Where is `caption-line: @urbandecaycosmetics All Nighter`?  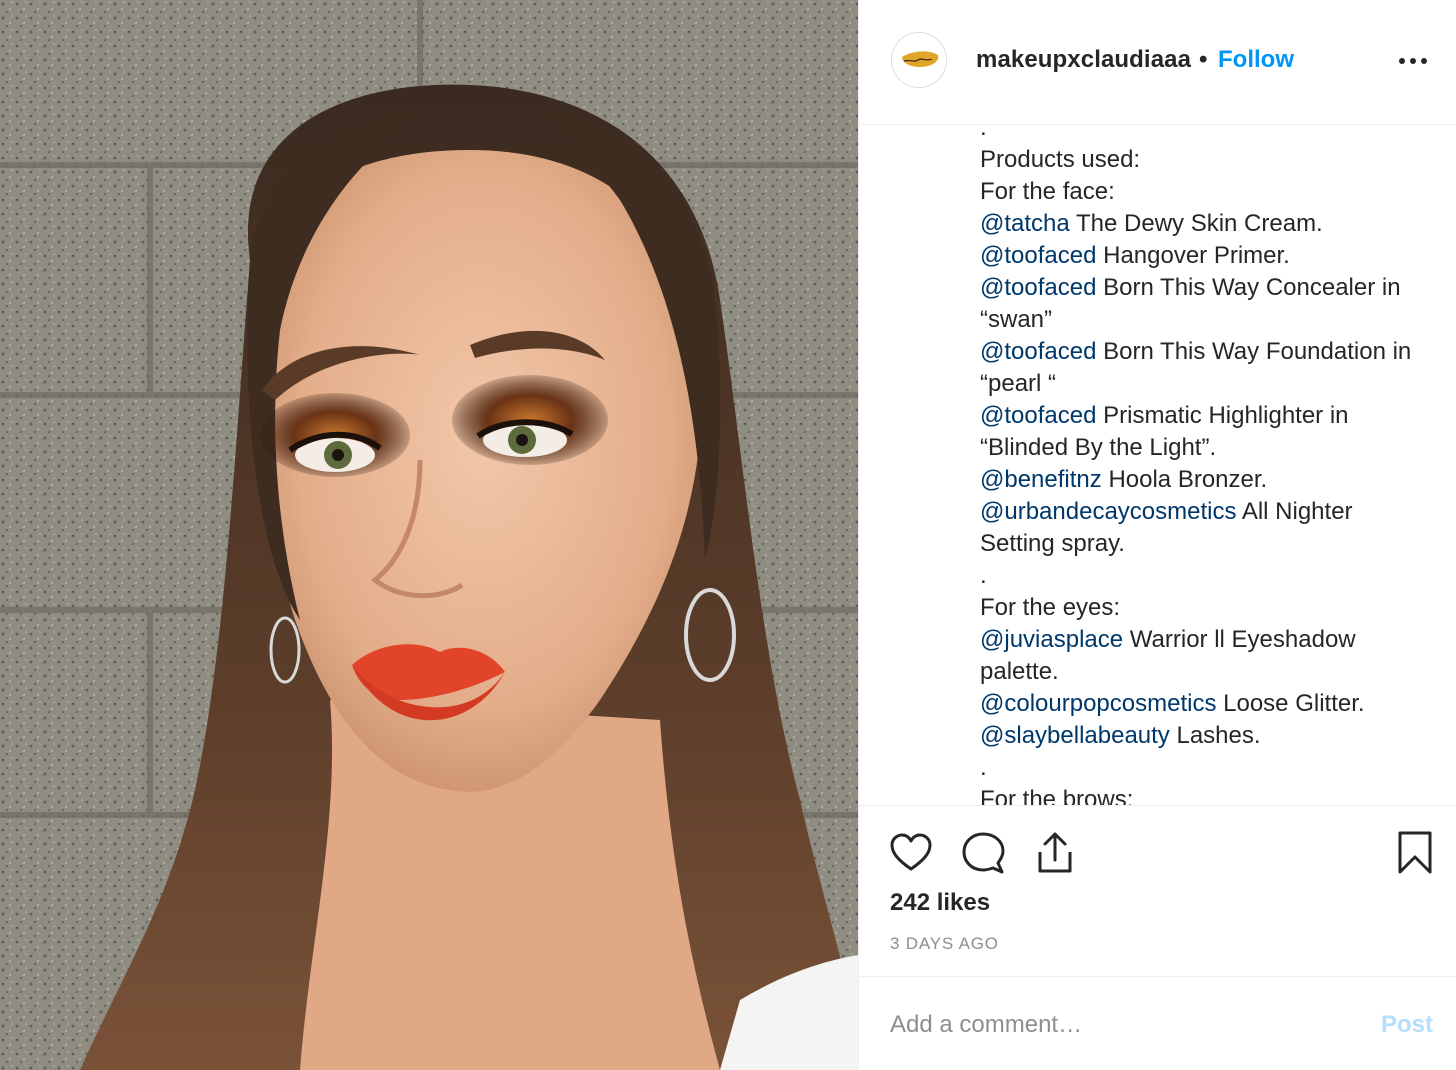
caption-line: @urbandecaycosmetics All Nighter is located at coordinates (1210, 512).